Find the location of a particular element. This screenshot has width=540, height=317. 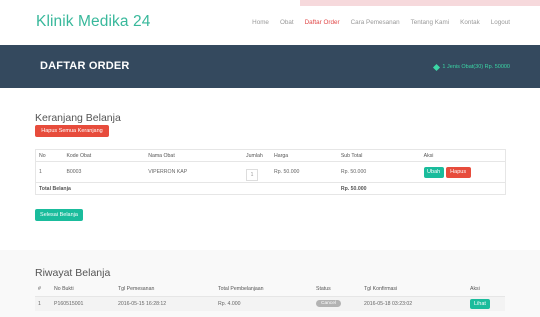

cell-history-aksi: Lihat is located at coordinates (486, 303).